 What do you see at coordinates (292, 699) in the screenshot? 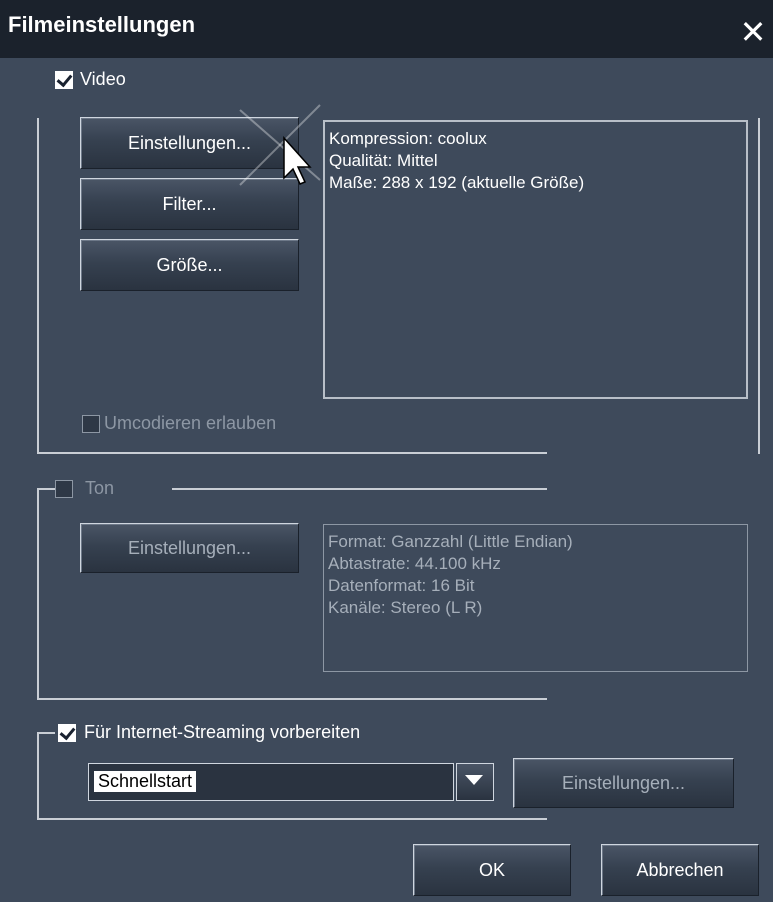
I see `audio-group-bottom-border` at bounding box center [292, 699].